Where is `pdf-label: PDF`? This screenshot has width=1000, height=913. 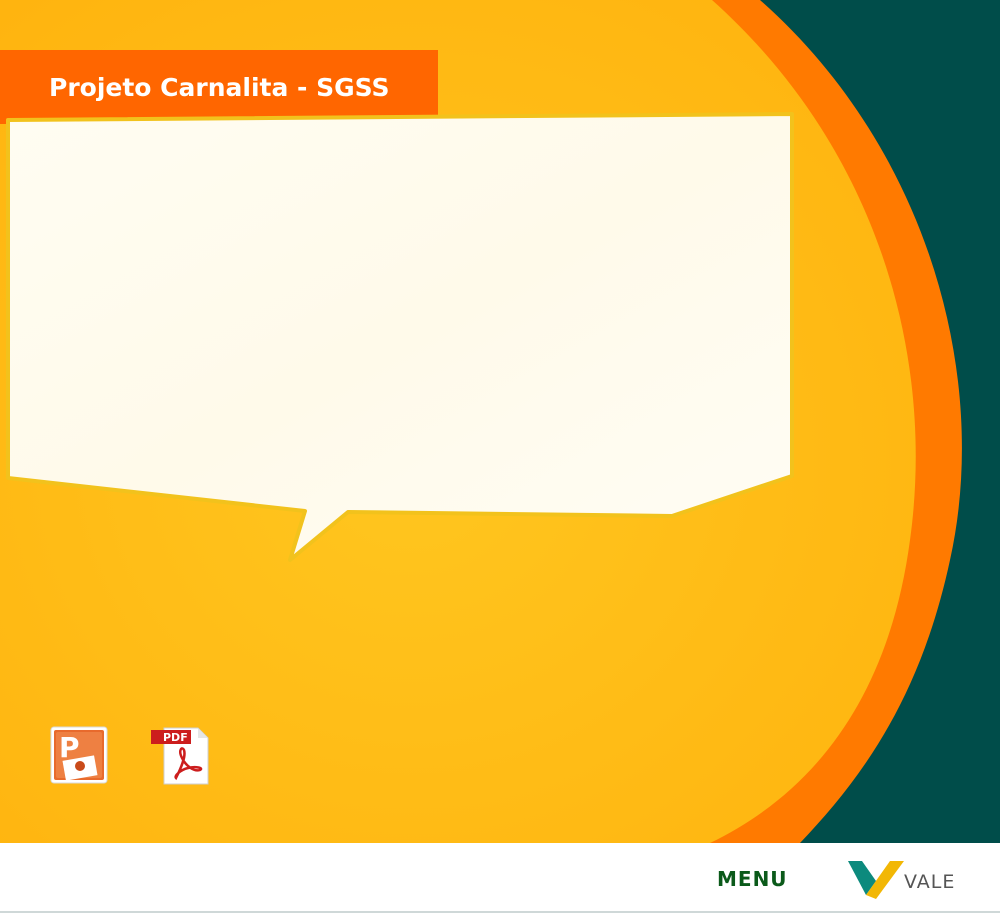
pdf-label: PDF is located at coordinates (175, 737).